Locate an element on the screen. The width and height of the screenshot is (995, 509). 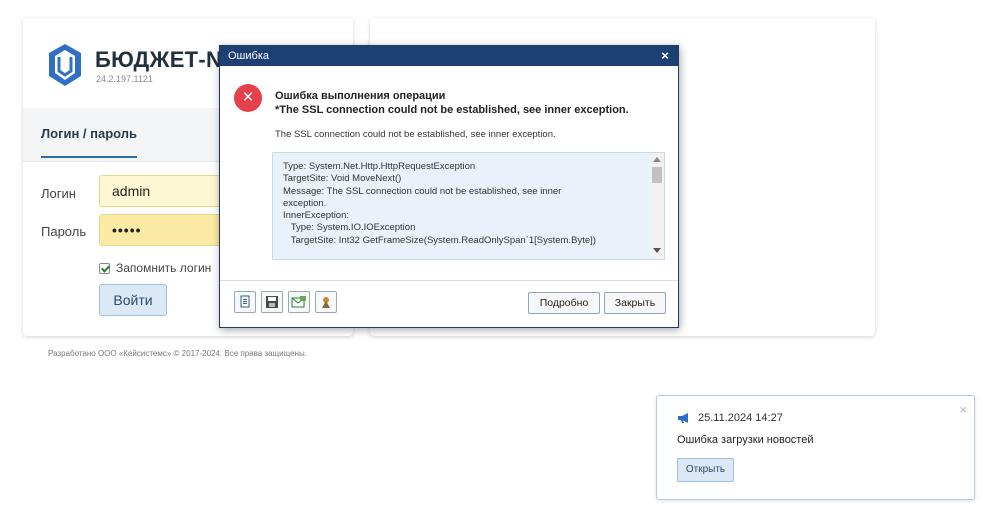
details-line: Type: System.IO.IOException is located at coordinates (349, 228).